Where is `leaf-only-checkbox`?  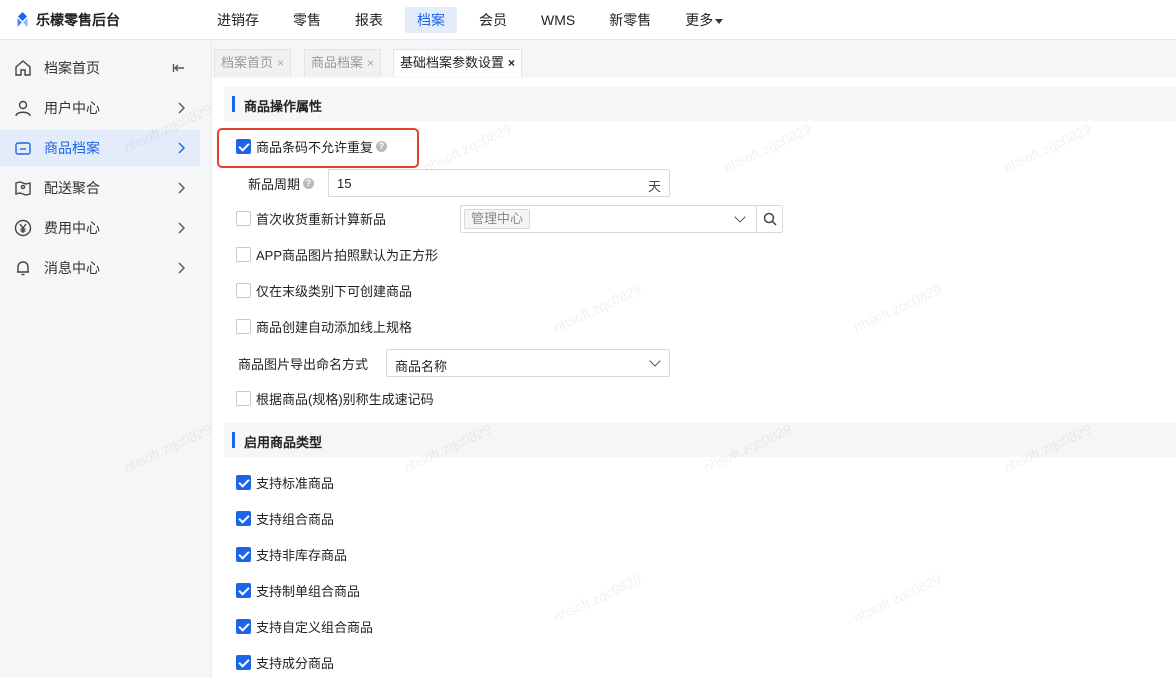
leaf-only-checkbox is located at coordinates (243, 290).